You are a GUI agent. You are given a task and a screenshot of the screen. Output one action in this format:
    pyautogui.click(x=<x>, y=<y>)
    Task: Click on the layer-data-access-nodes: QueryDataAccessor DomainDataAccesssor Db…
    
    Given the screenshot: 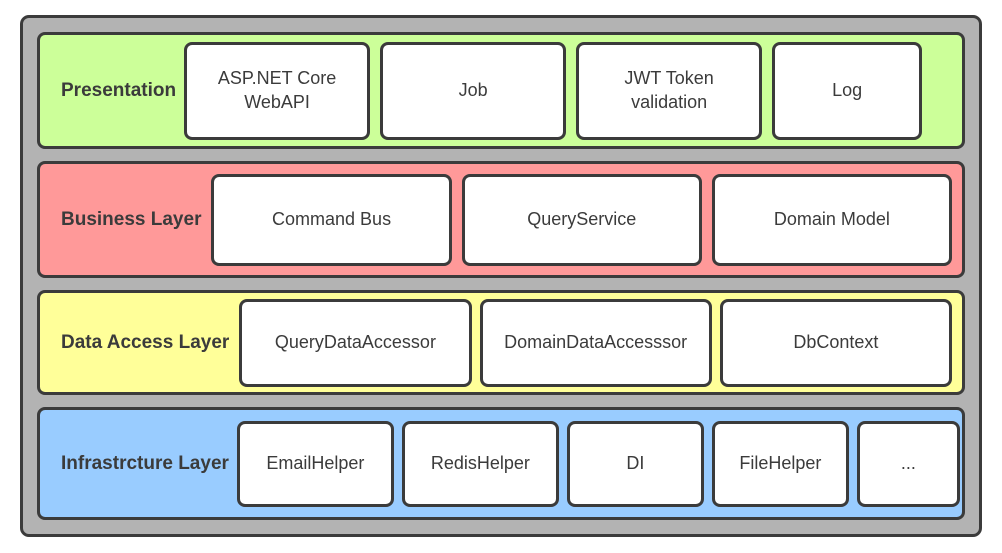 What is the action you would take?
    pyautogui.click(x=590, y=342)
    